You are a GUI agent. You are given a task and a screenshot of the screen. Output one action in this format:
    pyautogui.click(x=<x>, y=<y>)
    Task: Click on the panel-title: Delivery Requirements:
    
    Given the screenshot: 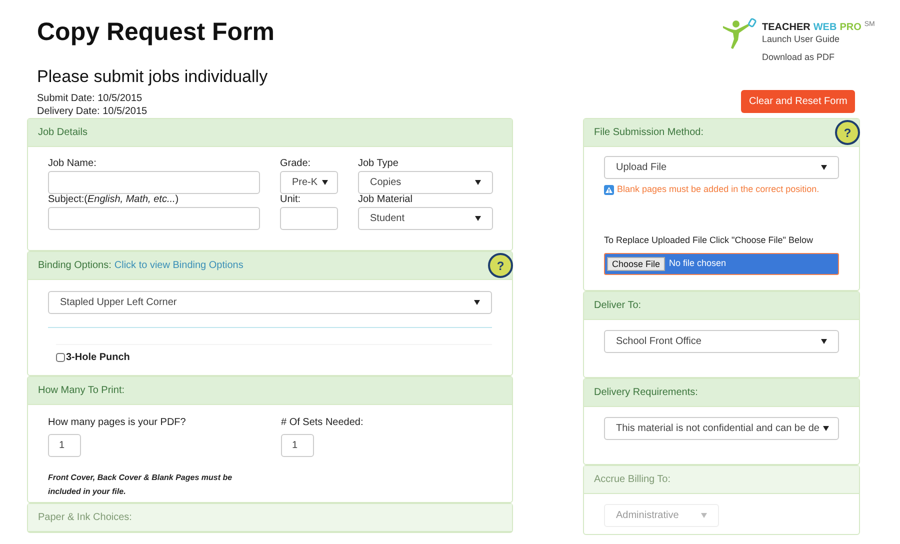 What is the action you would take?
    pyautogui.click(x=646, y=393)
    